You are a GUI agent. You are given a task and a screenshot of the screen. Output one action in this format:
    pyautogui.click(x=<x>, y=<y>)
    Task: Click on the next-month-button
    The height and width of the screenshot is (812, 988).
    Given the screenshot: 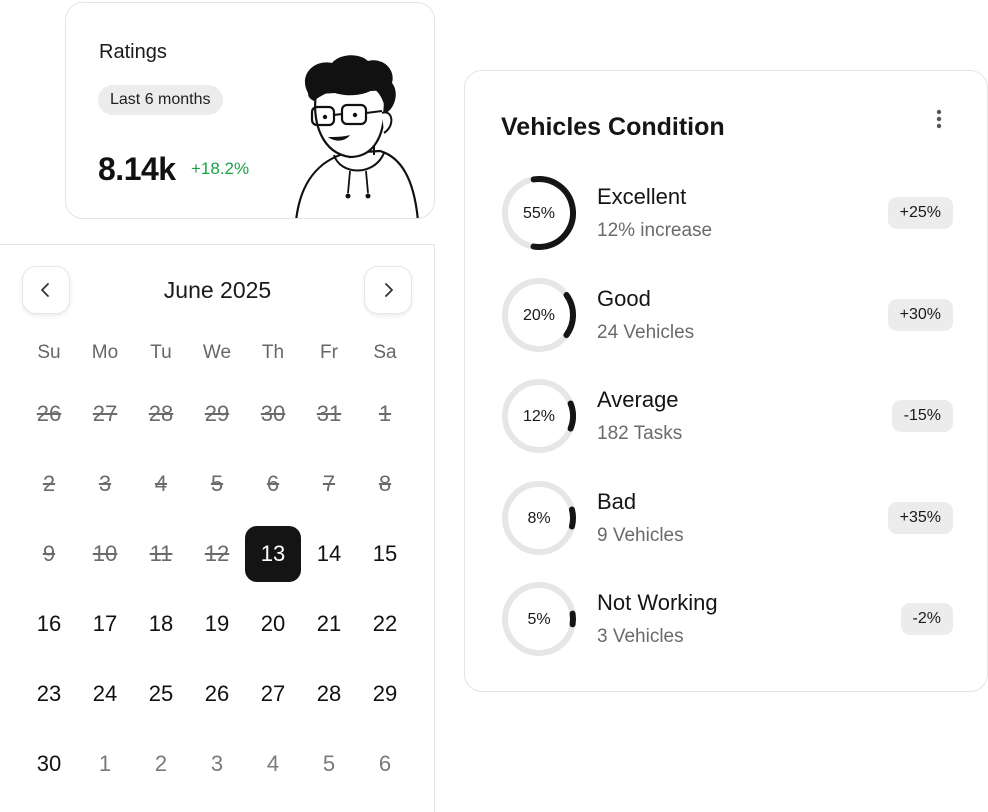 What is the action you would take?
    pyautogui.click(x=388, y=290)
    